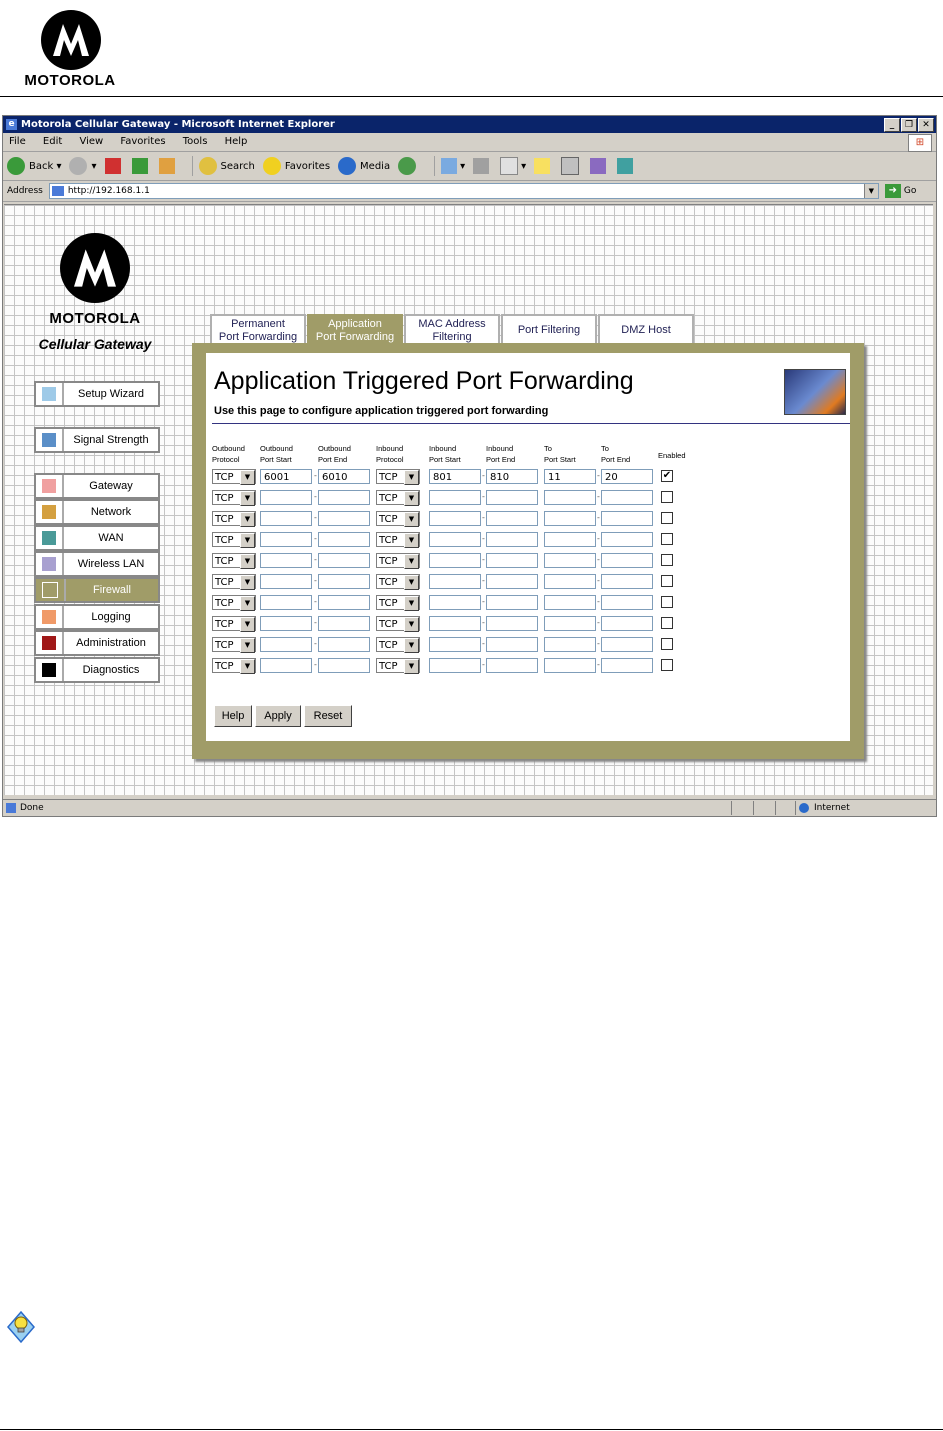 The width and height of the screenshot is (943, 1431). Describe the element at coordinates (667, 476) in the screenshot. I see `enabled-checkbox: ✔` at that location.